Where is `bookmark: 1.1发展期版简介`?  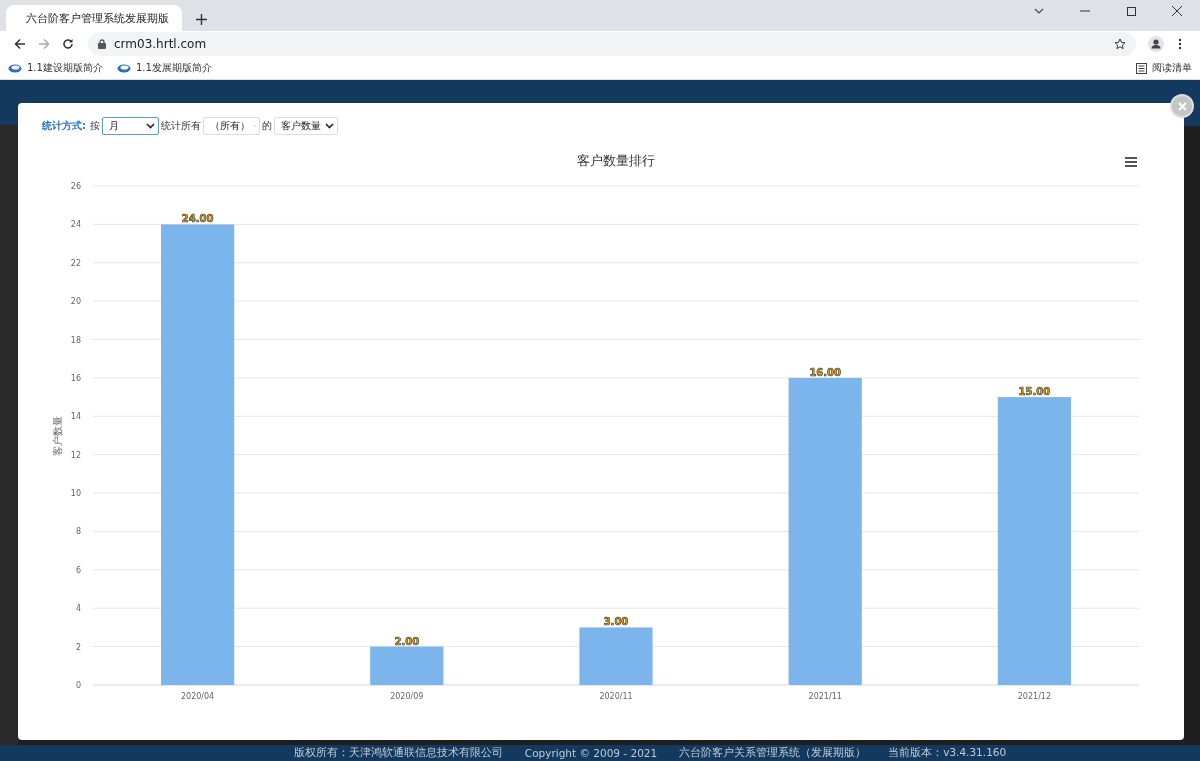
bookmark: 1.1发展期版简介 is located at coordinates (164, 68).